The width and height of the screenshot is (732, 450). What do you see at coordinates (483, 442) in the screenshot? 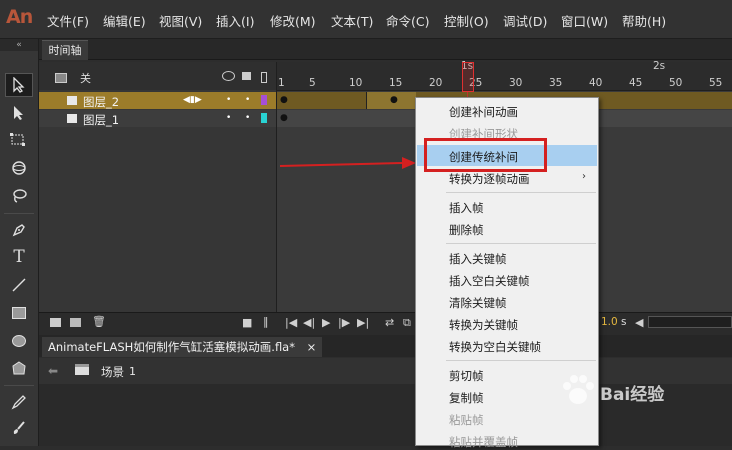
I see `menu-item-paste-and-overwrite-frames: 粘贴并覆盖帧` at bounding box center [483, 442].